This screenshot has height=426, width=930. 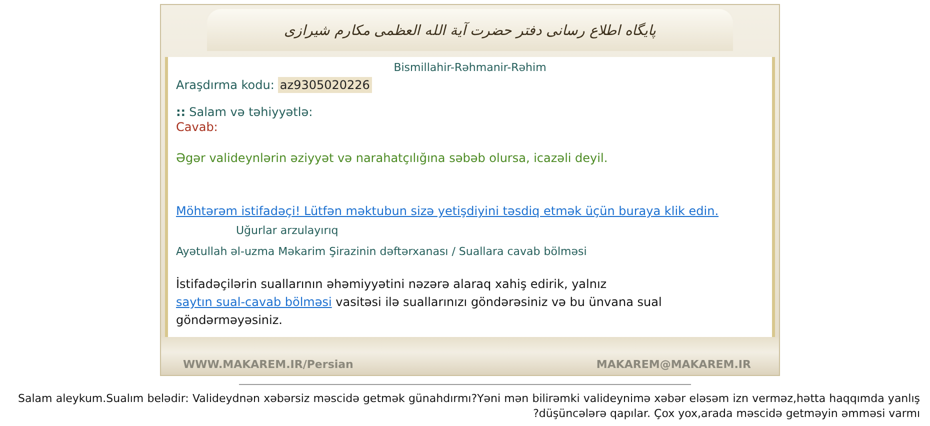 What do you see at coordinates (225, 85) in the screenshot?
I see `code-label: Araşdırma kodu:` at bounding box center [225, 85].